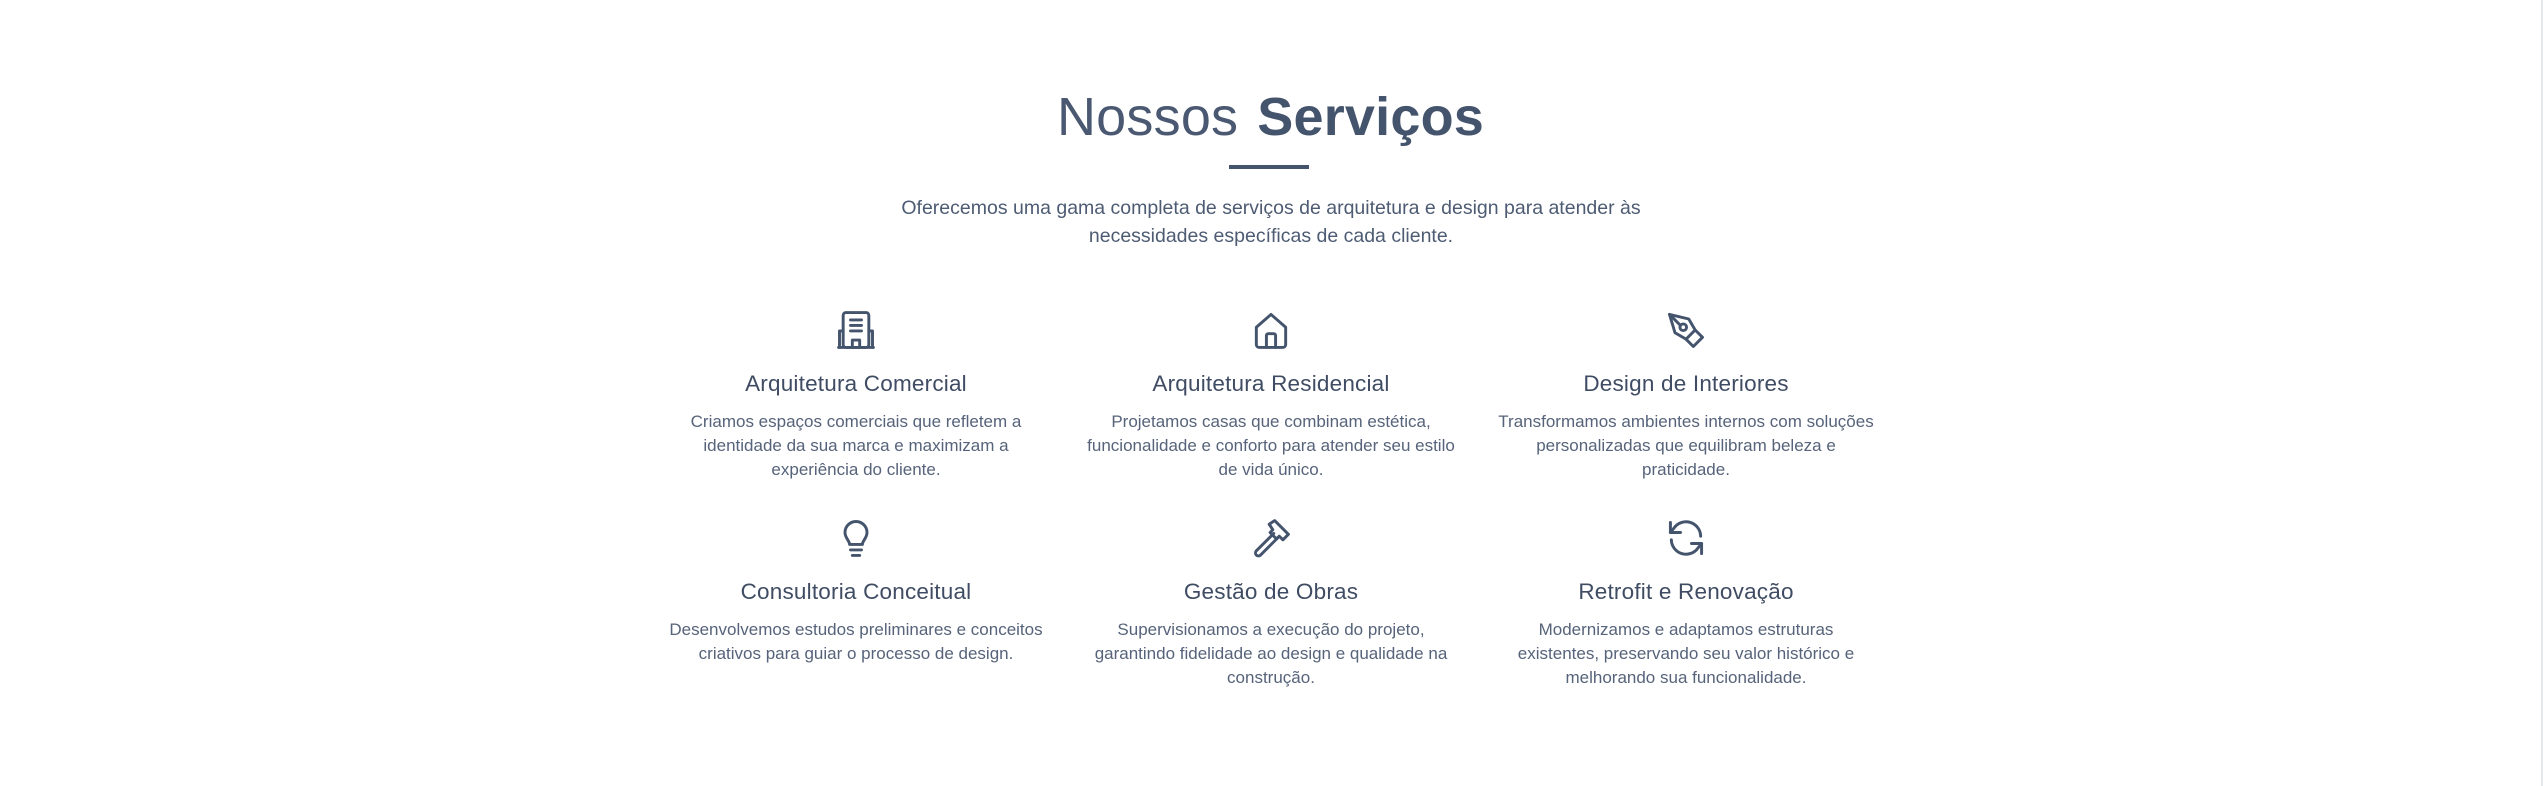  I want to click on section-title: Nossos Serviços, so click(1270, 117).